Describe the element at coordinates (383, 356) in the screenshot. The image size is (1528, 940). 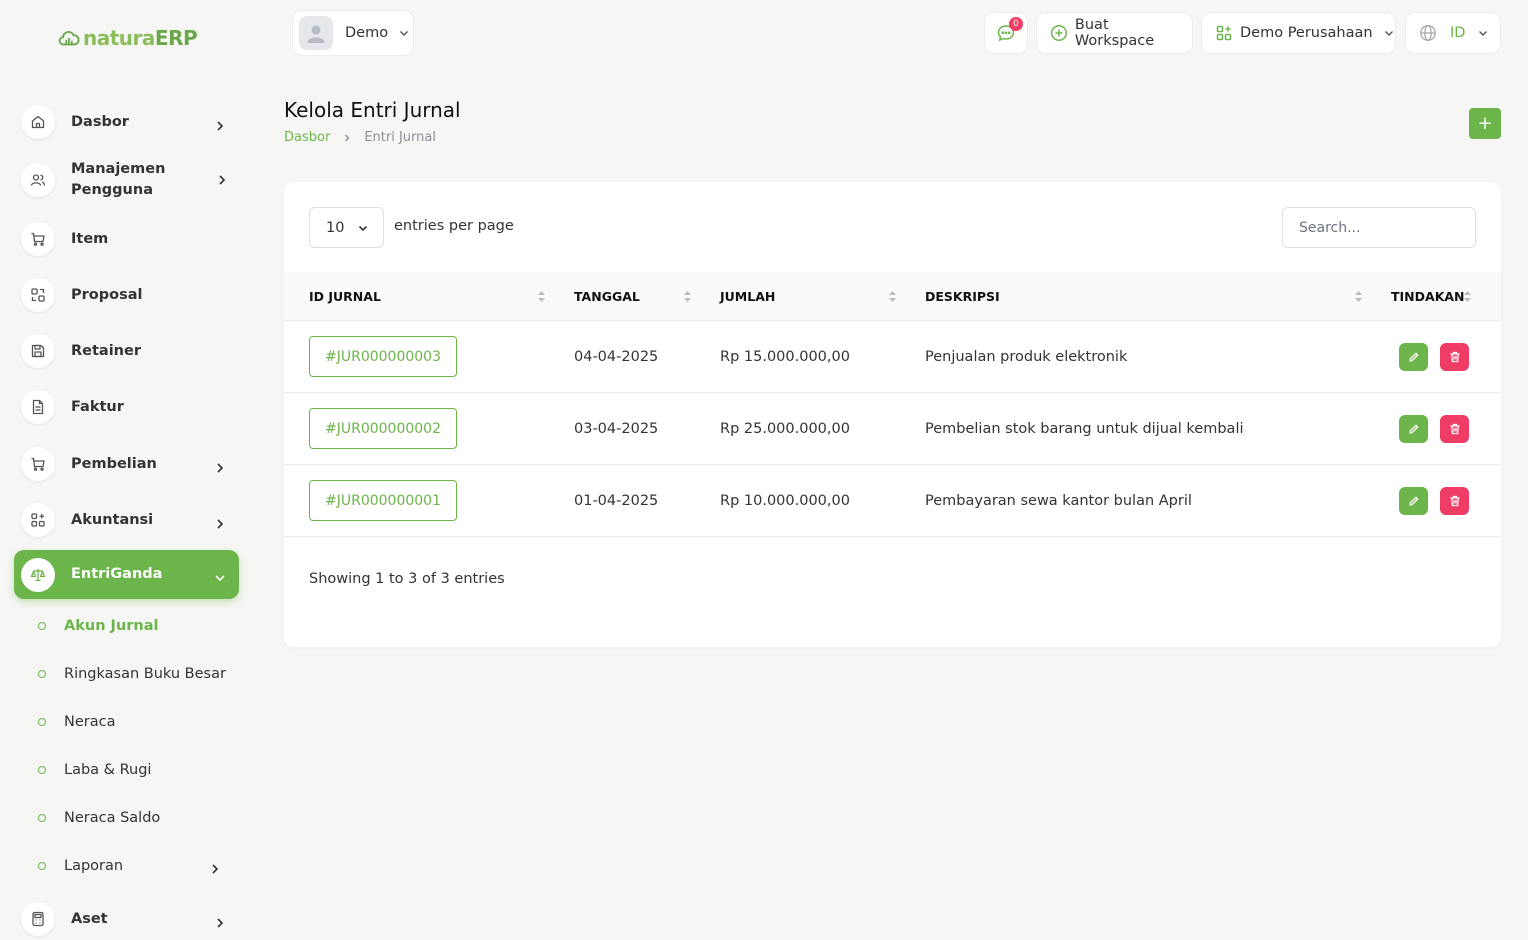
I see `journal-id-link: #JUR000000003` at that location.